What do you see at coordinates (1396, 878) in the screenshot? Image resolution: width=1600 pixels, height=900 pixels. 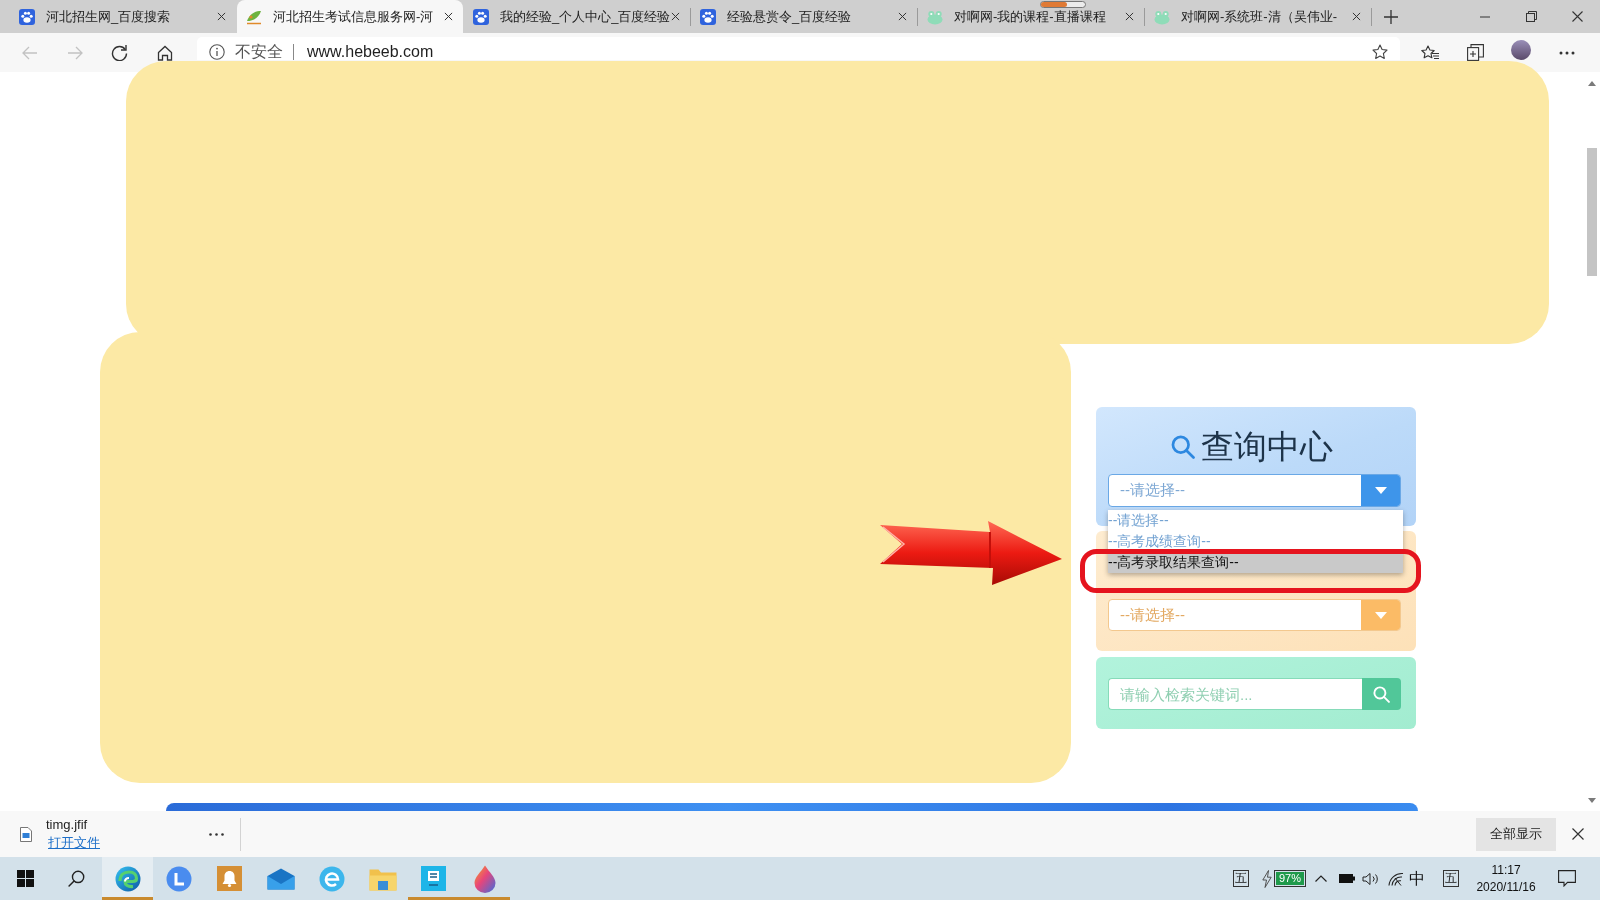 I see `wifi-icon` at bounding box center [1396, 878].